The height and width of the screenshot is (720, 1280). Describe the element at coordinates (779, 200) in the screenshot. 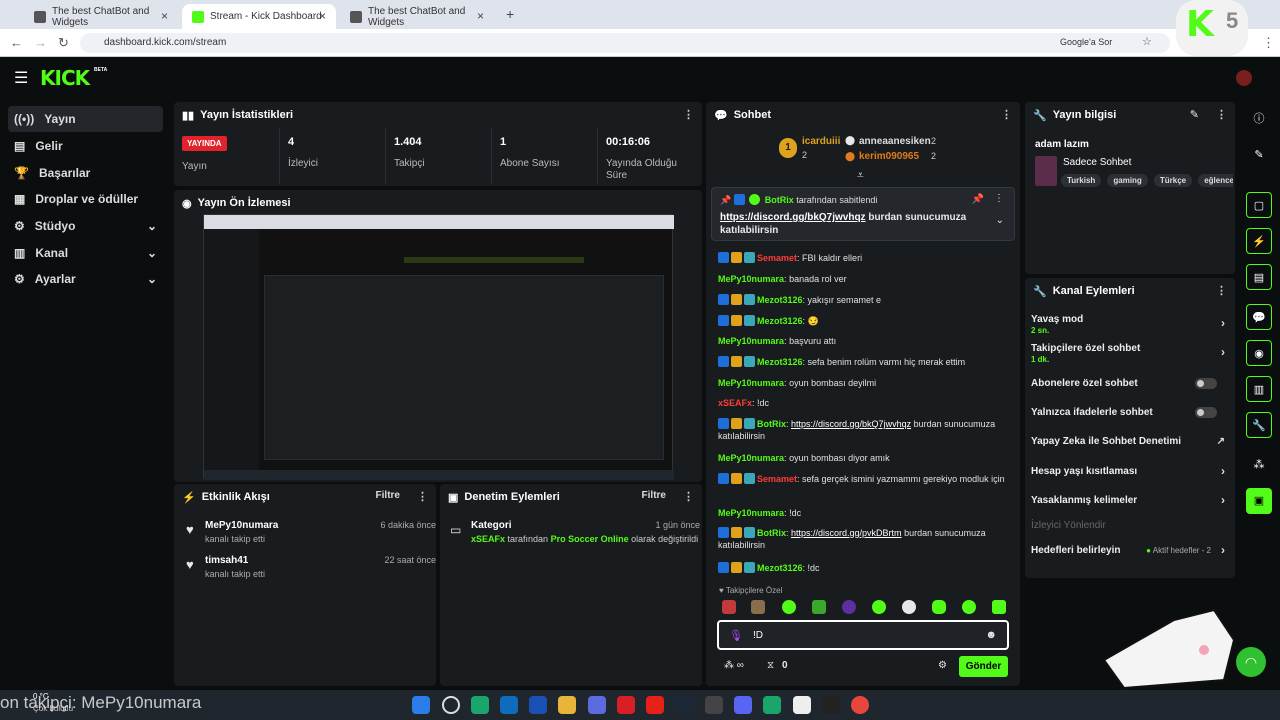

I see `pinned-by: BotRix` at that location.